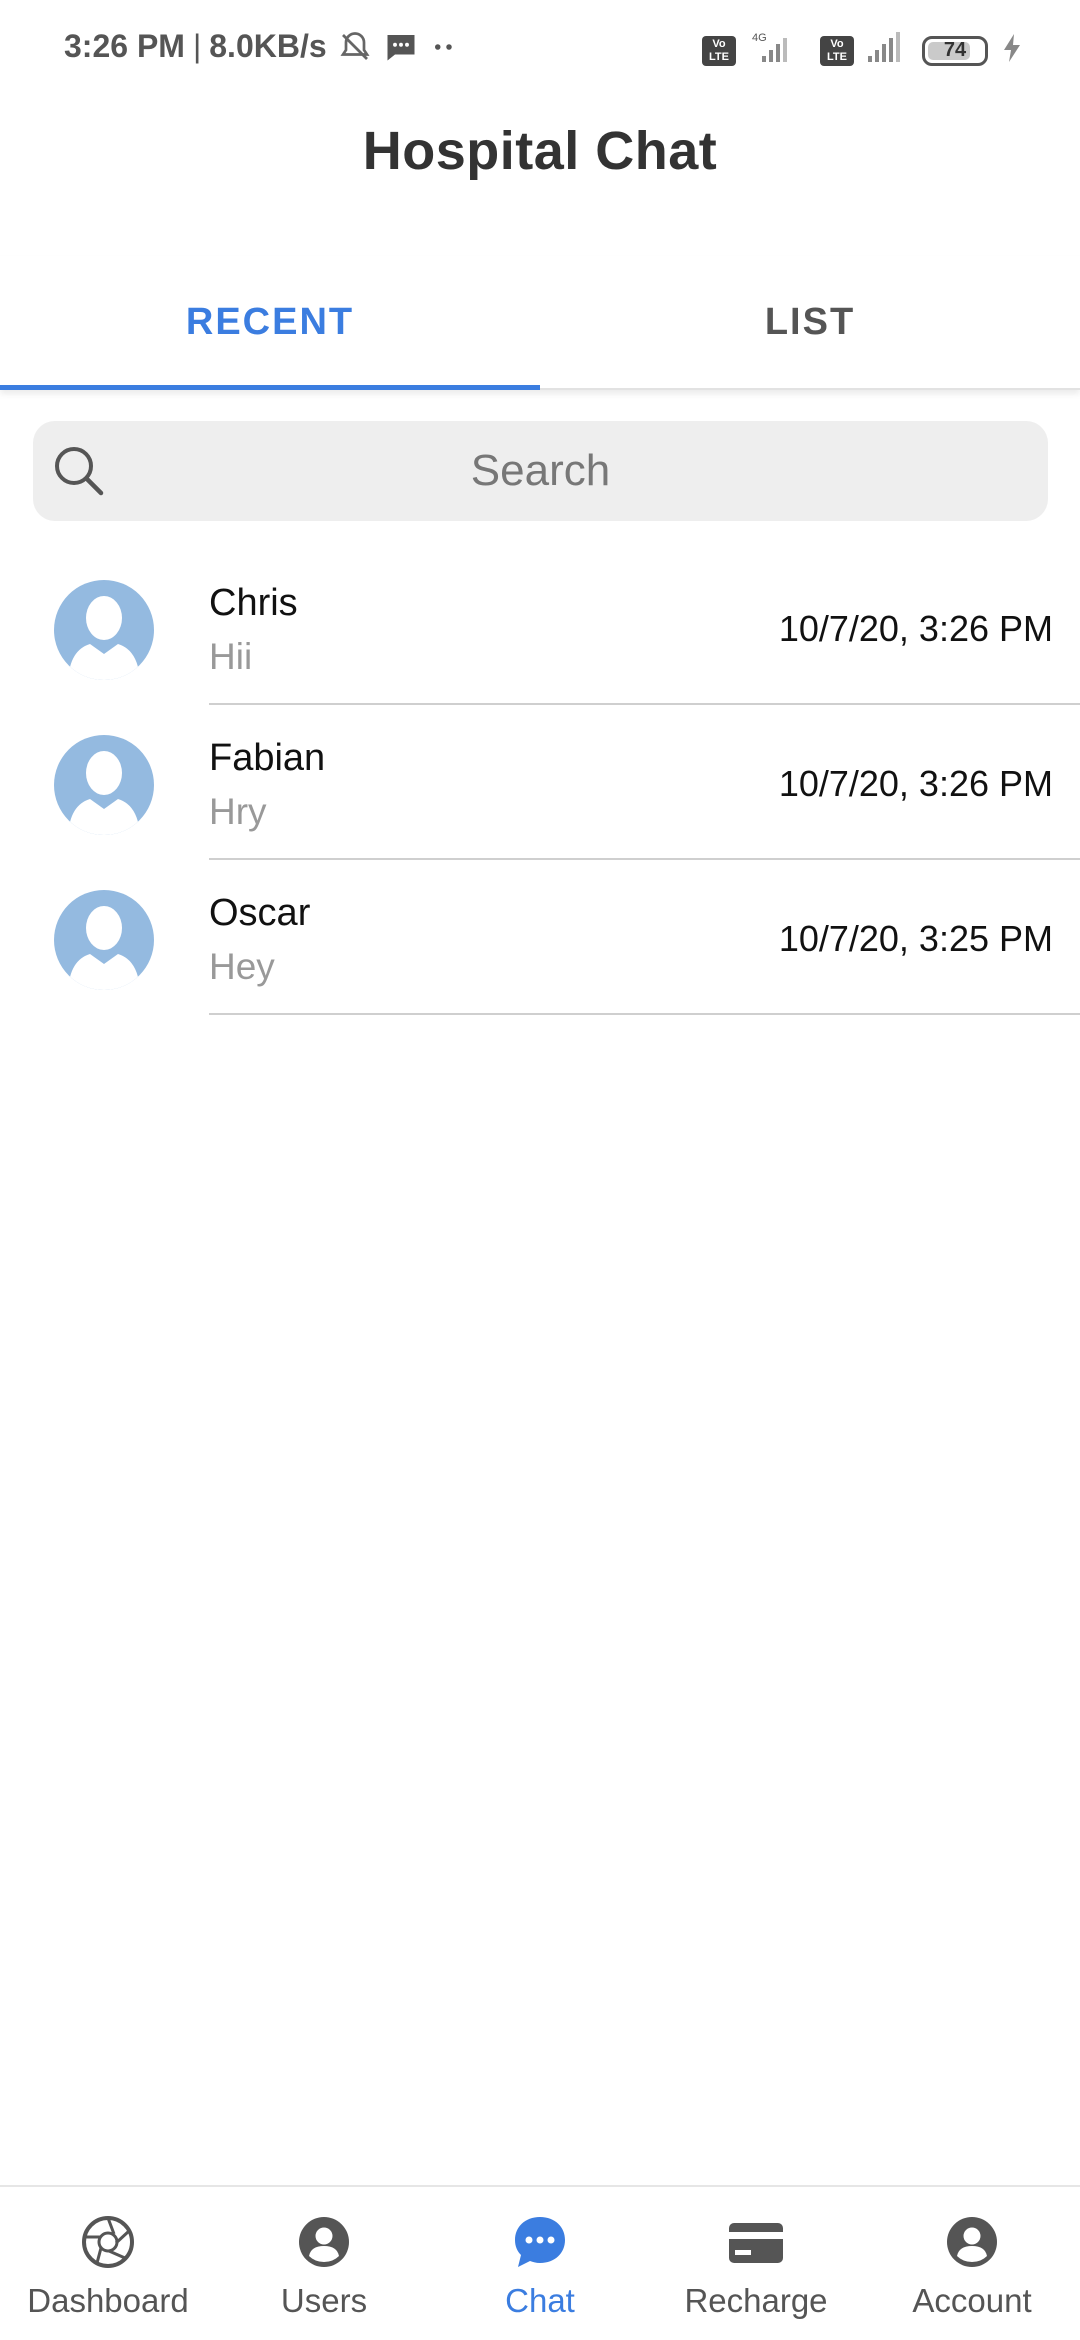 This screenshot has height=2340, width=1080. I want to click on chat-last-message: Hry, so click(238, 811).